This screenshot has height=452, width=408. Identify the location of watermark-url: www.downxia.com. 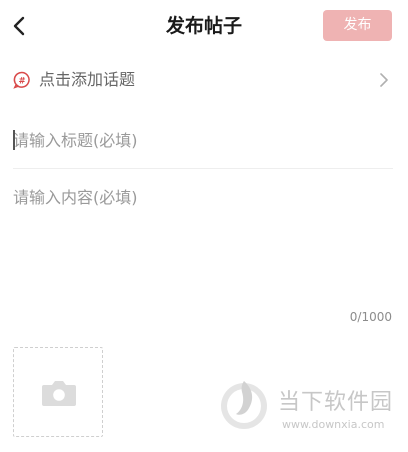
(333, 424).